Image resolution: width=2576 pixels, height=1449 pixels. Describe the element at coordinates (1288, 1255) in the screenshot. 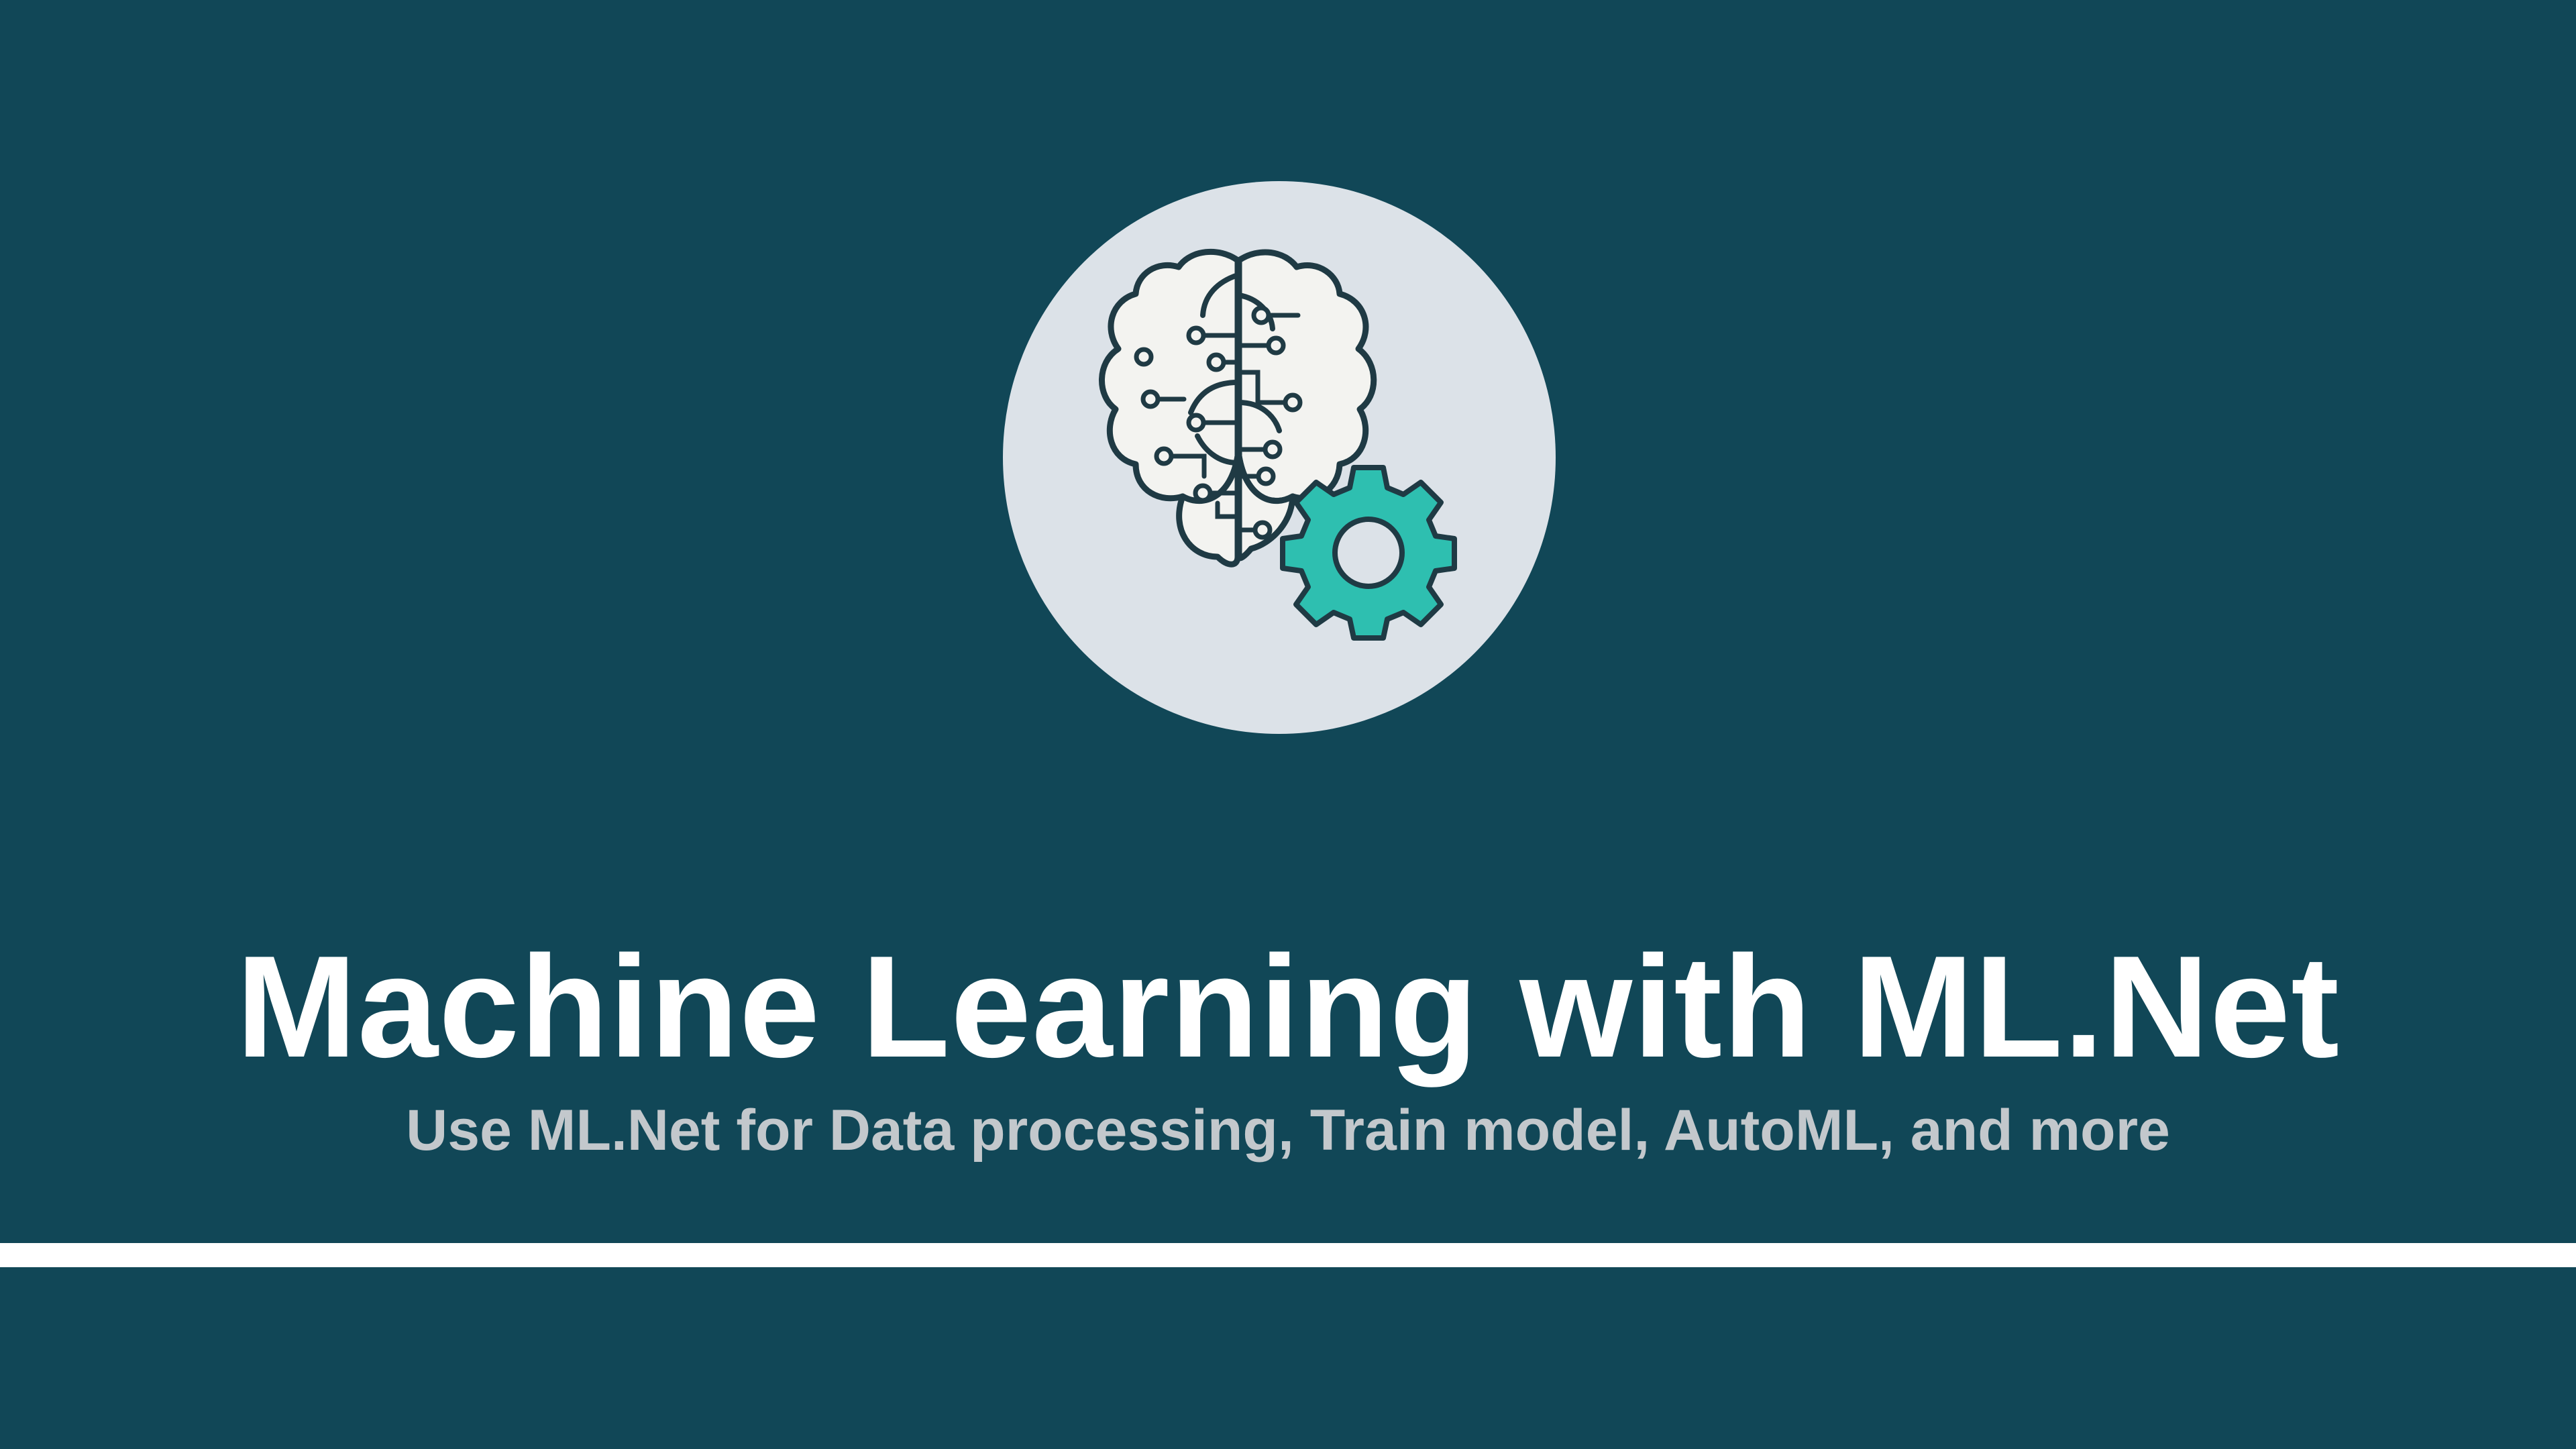

I see `divider` at that location.